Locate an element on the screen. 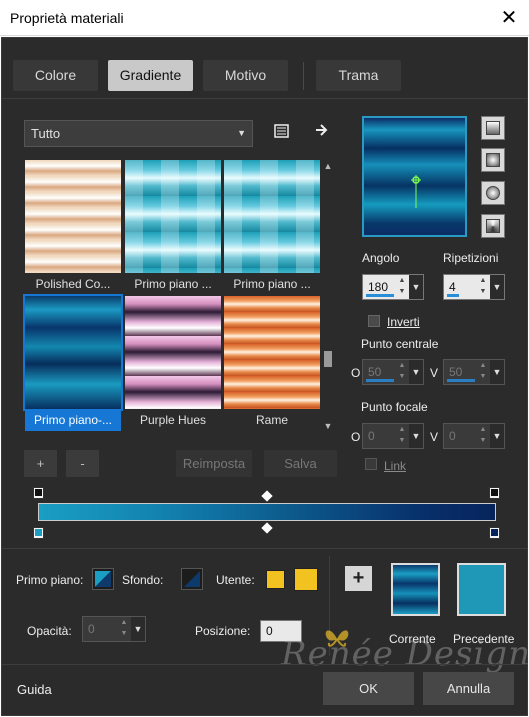  category-select-value: Tutto is located at coordinates (46, 133).